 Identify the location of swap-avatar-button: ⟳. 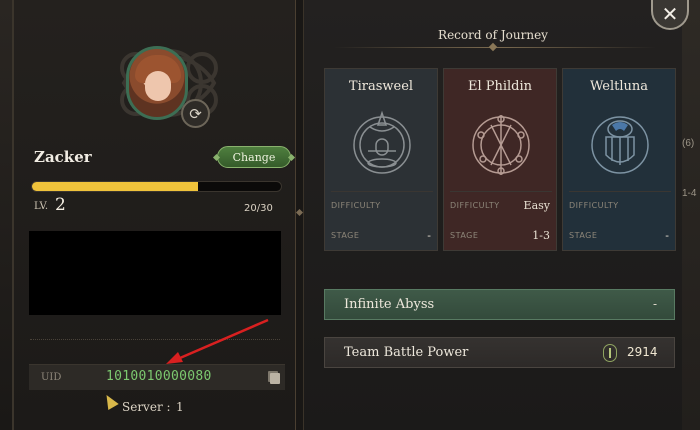
(195, 113).